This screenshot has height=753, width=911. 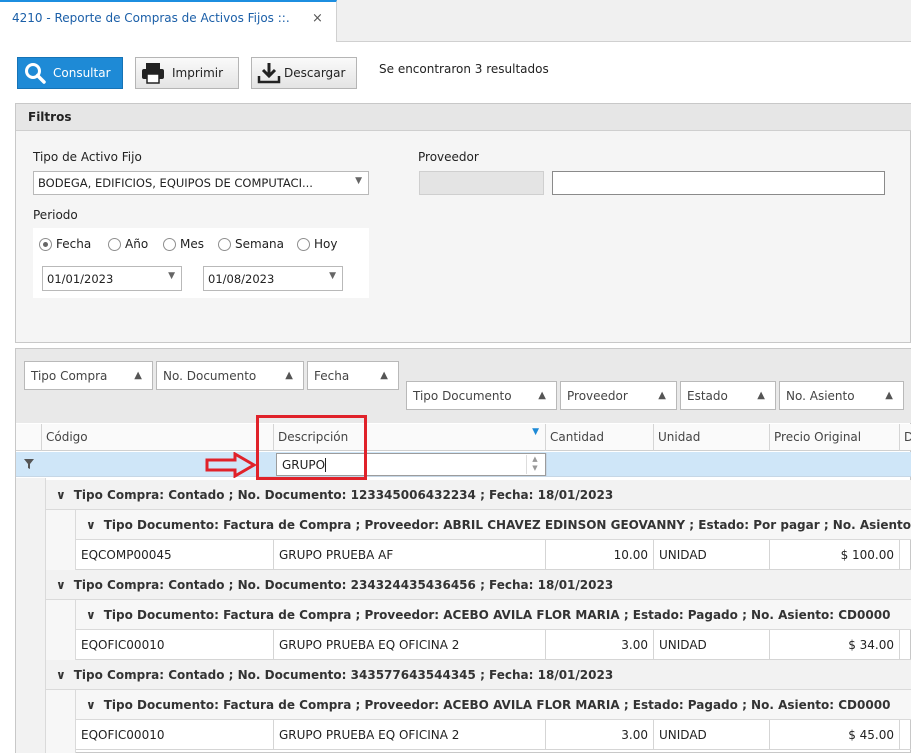 I want to click on proveedor-code-field, so click(x=481, y=183).